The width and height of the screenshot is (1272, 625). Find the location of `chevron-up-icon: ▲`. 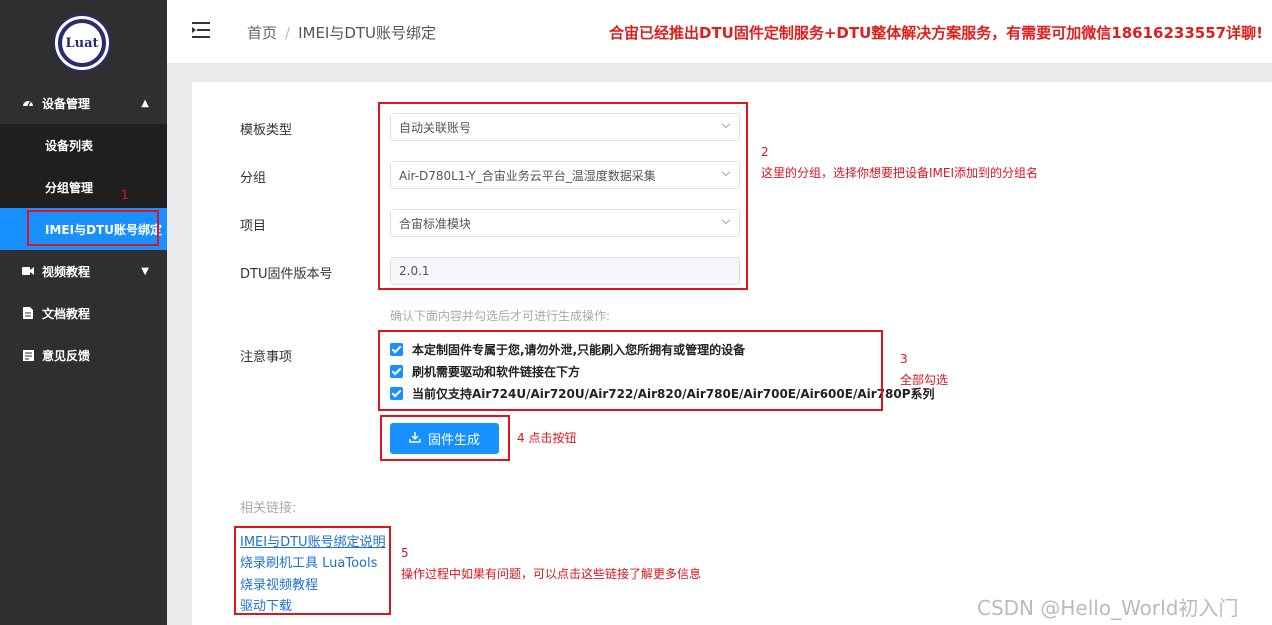

chevron-up-icon: ▲ is located at coordinates (145, 103).